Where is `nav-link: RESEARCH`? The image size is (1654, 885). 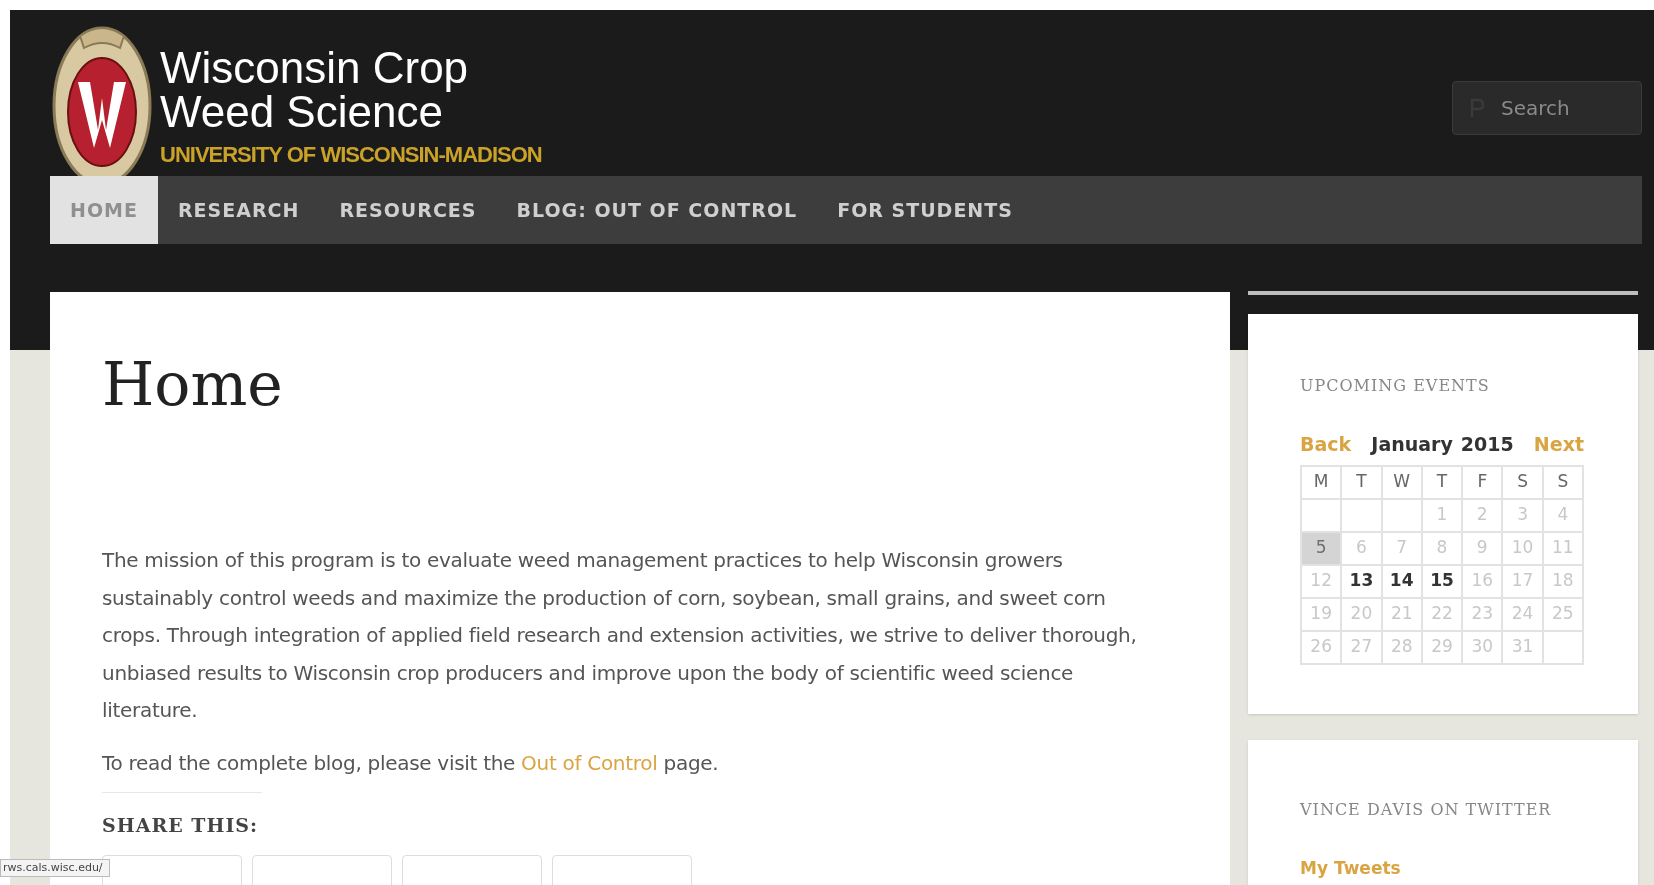
nav-link: RESEARCH is located at coordinates (238, 210).